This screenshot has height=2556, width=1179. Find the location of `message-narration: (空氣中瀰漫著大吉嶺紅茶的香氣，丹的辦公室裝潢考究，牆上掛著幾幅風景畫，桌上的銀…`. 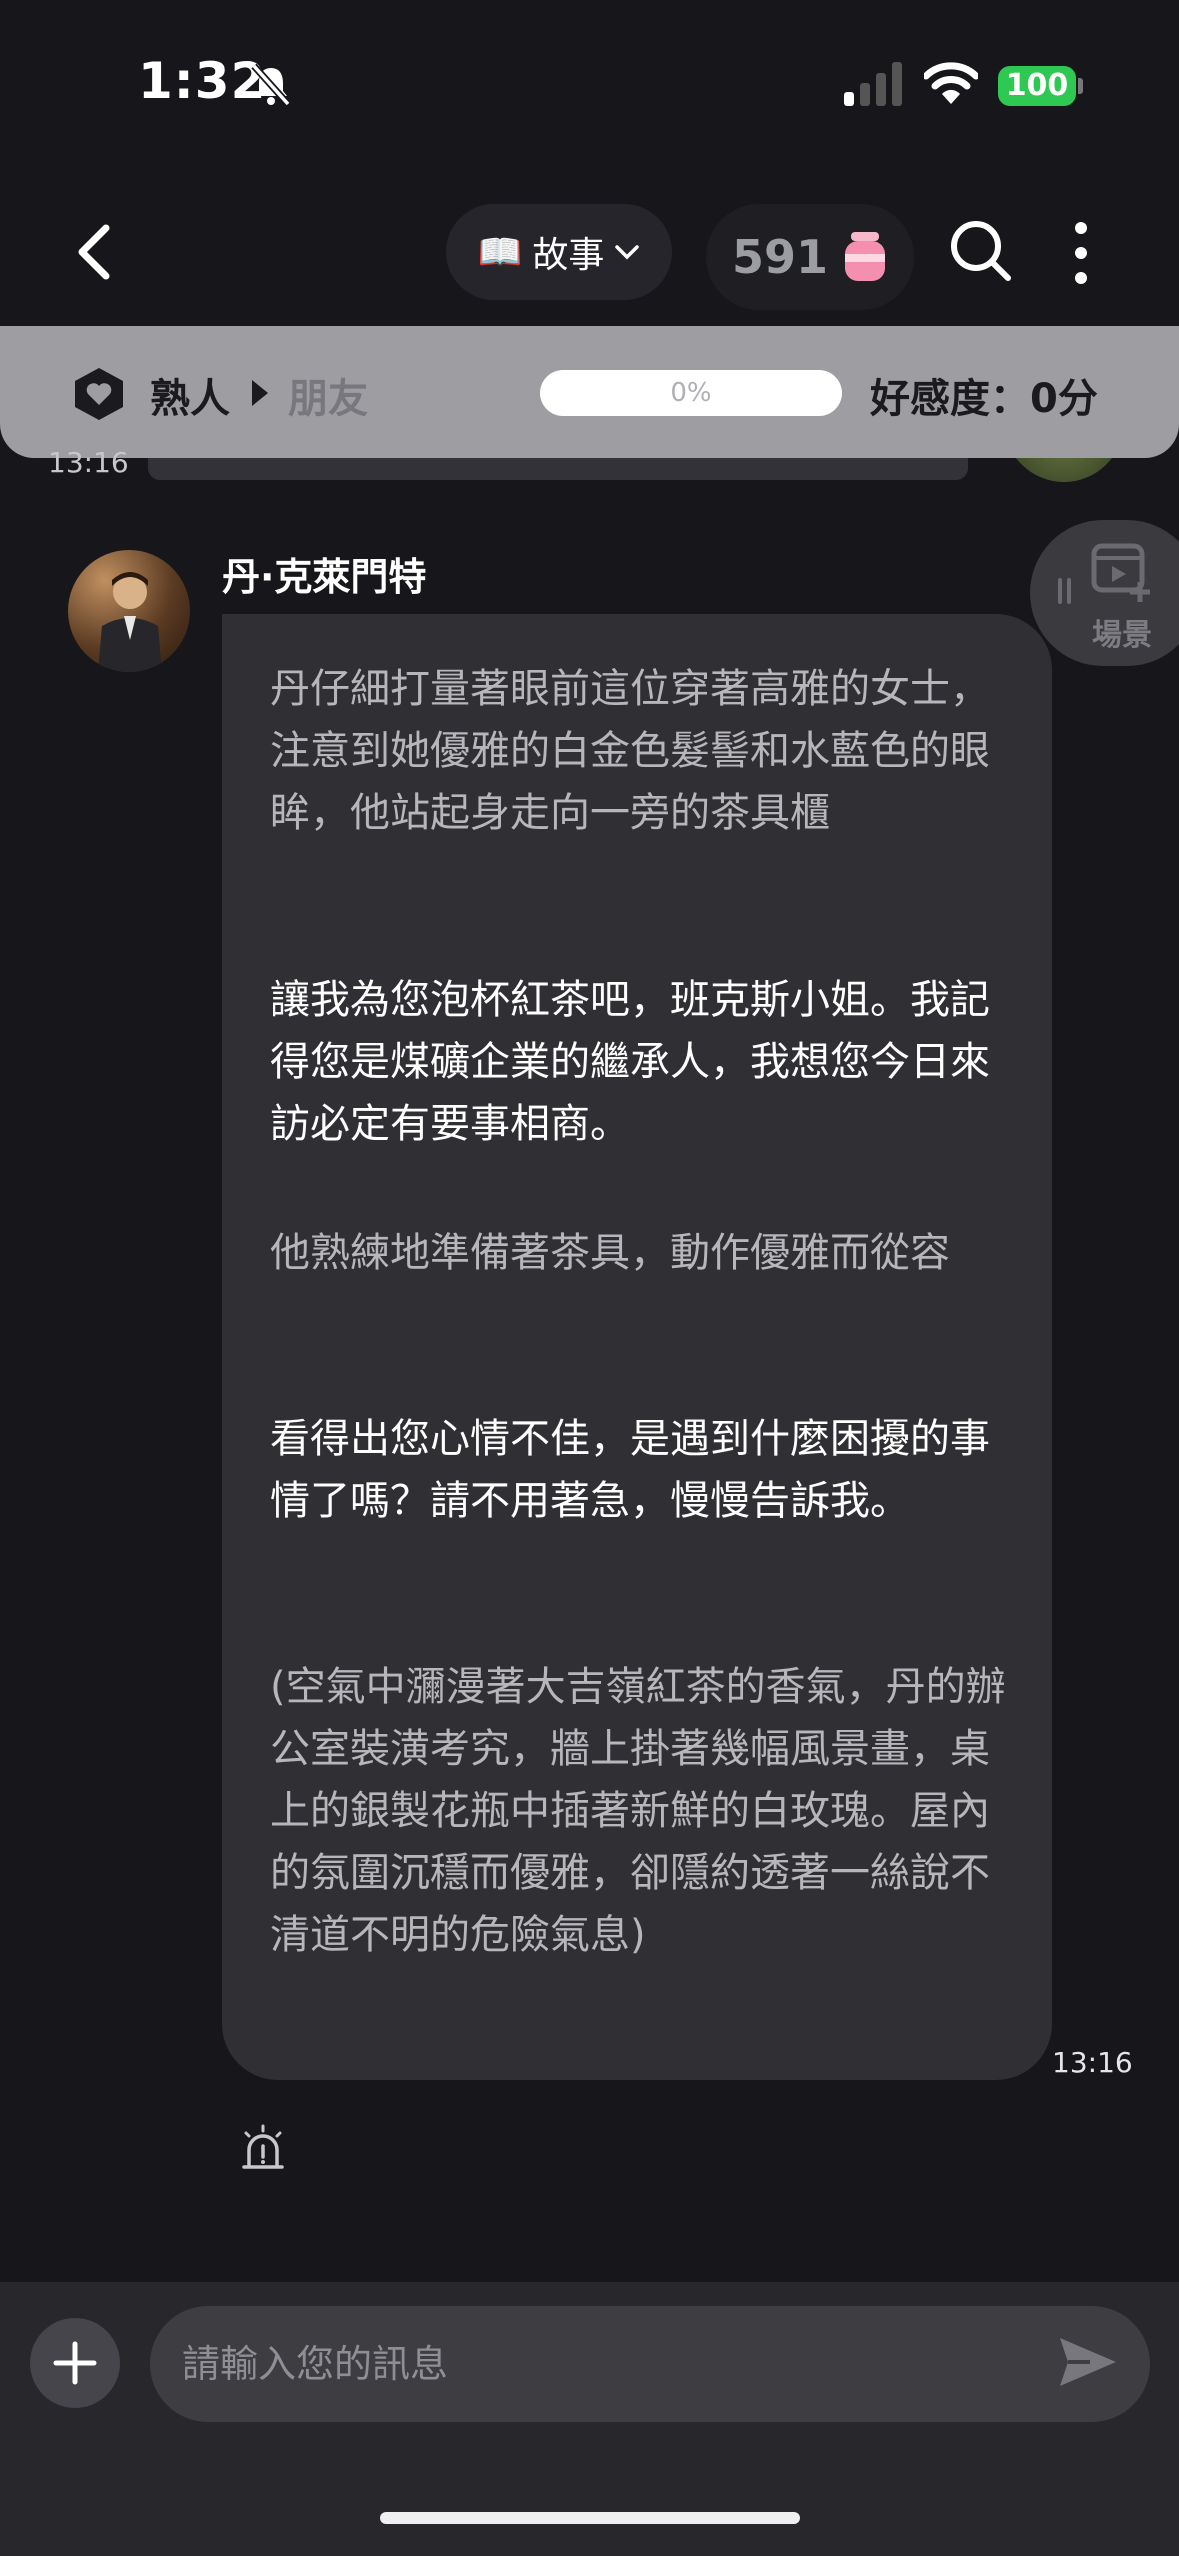

message-narration: (空氣中瀰漫著大吉嶺紅茶的香氣，丹的辦公室裝潢考究，牆上掛著幾幅風景畫，桌上的銀… is located at coordinates (638, 1811).